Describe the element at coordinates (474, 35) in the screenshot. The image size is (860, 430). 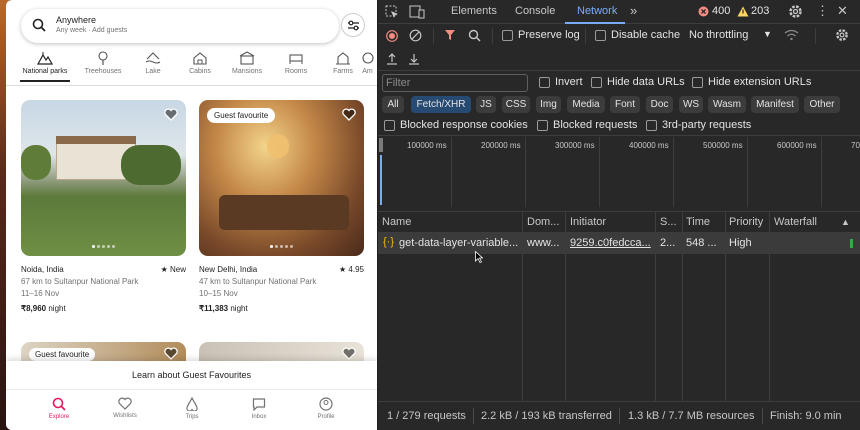
I see `search-icon` at that location.